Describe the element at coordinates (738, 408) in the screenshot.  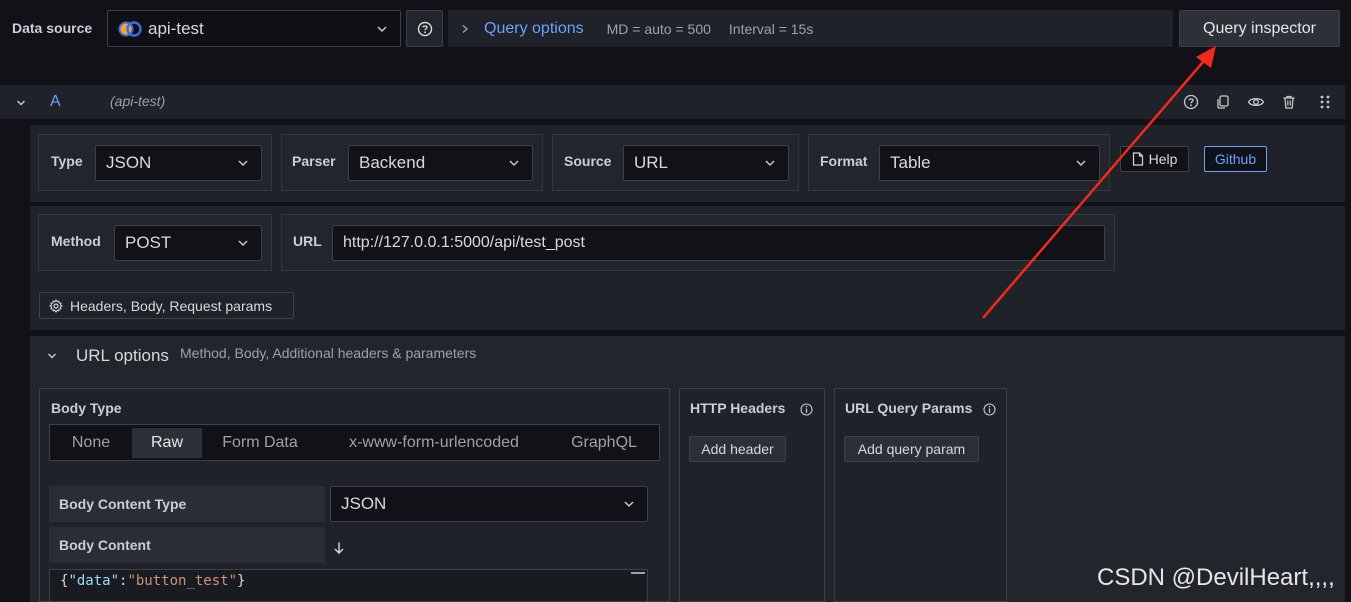
I see `http-headers-label: HTTP Headers` at that location.